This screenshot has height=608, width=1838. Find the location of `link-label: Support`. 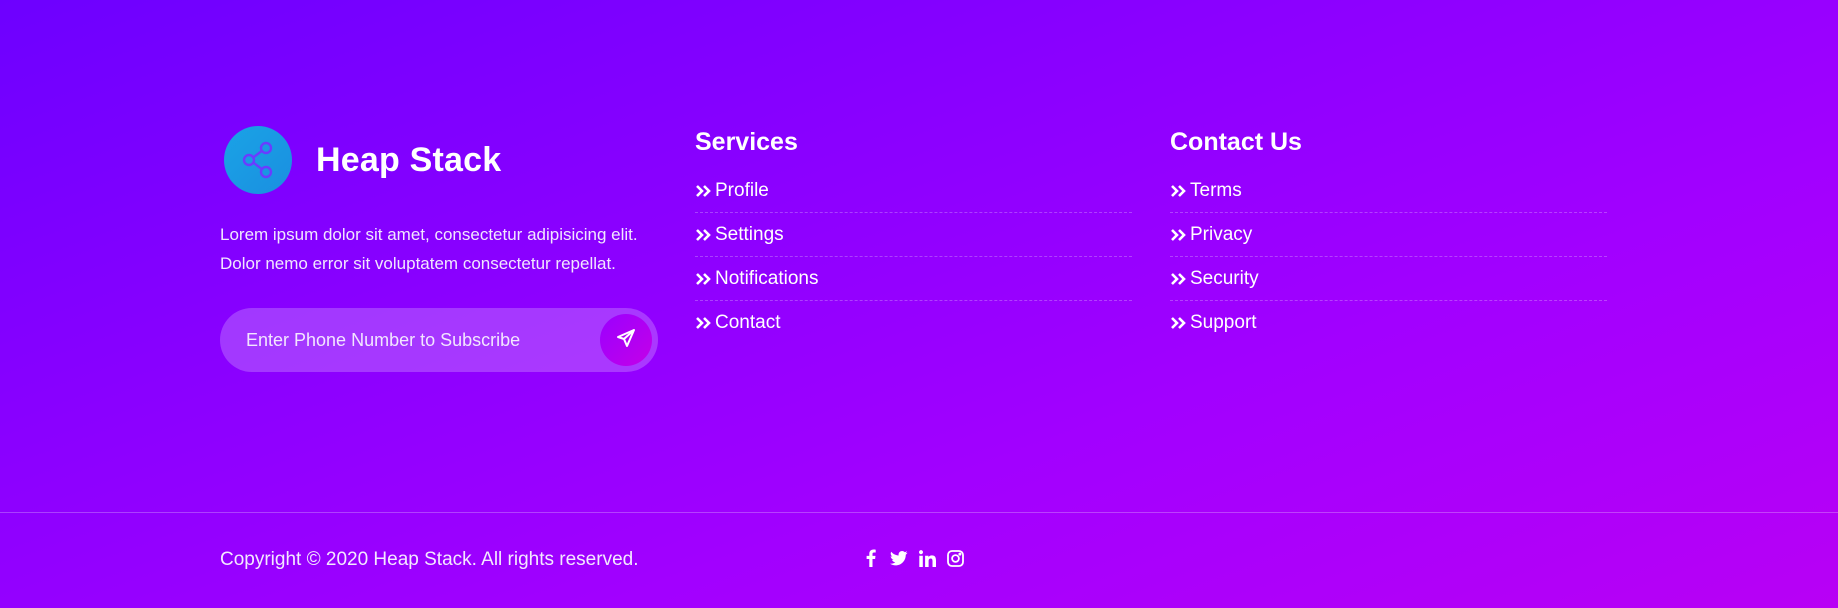

link-label: Support is located at coordinates (1223, 322).